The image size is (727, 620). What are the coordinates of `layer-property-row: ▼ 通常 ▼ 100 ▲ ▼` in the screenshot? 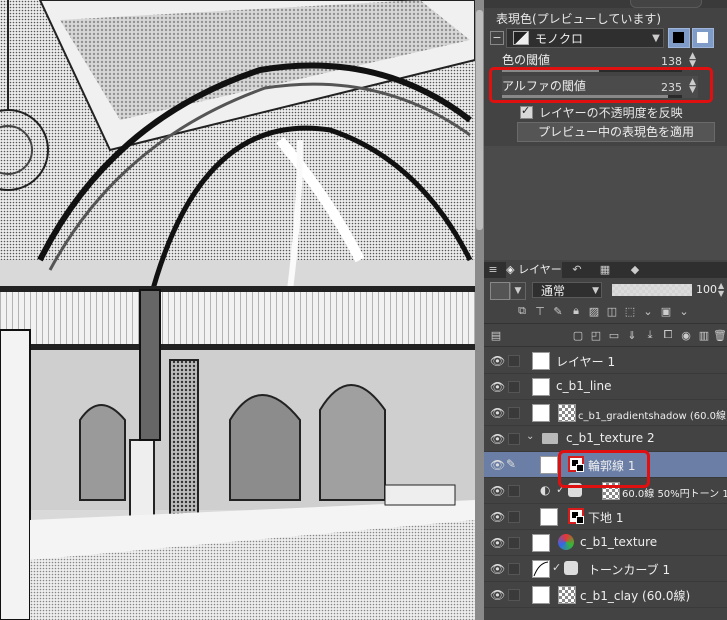 It's located at (608, 291).